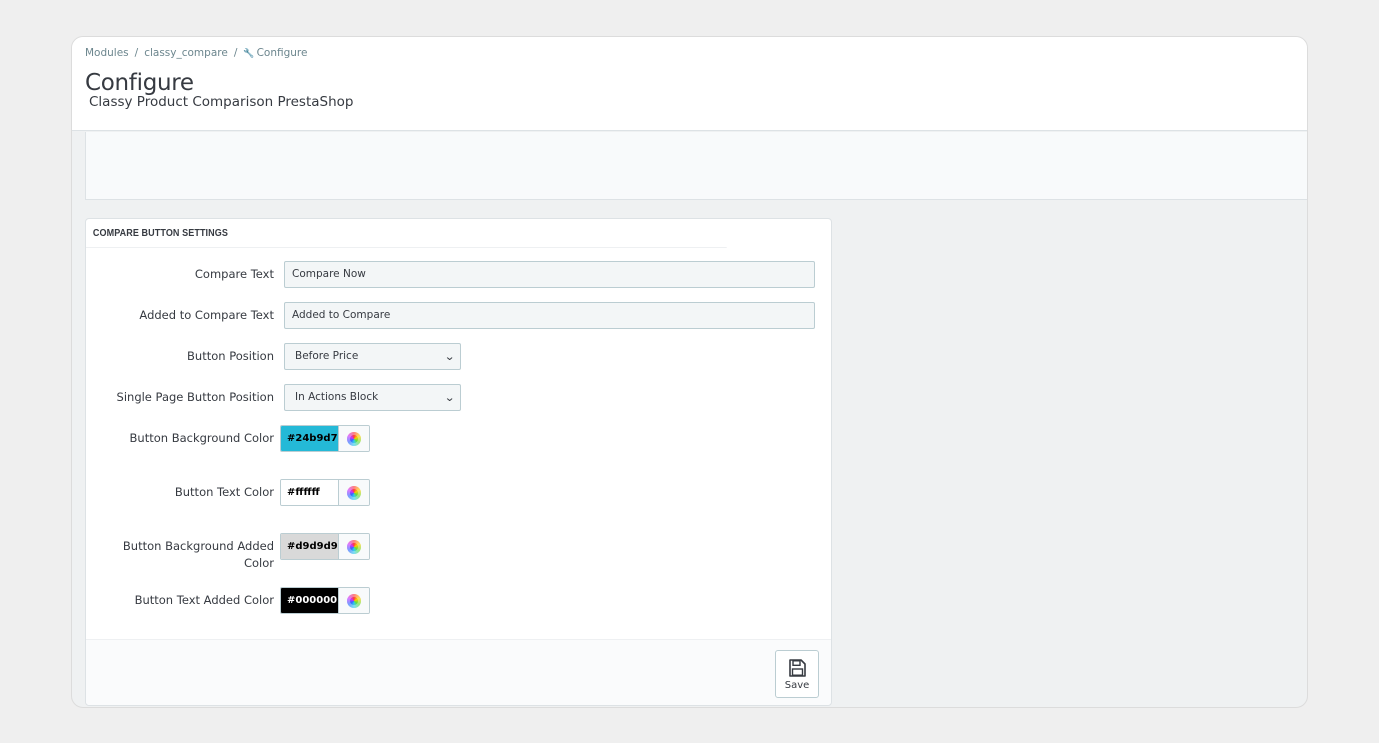 This screenshot has height=743, width=1379. What do you see at coordinates (549, 274) in the screenshot?
I see `compare-text-input: Compare Now` at bounding box center [549, 274].